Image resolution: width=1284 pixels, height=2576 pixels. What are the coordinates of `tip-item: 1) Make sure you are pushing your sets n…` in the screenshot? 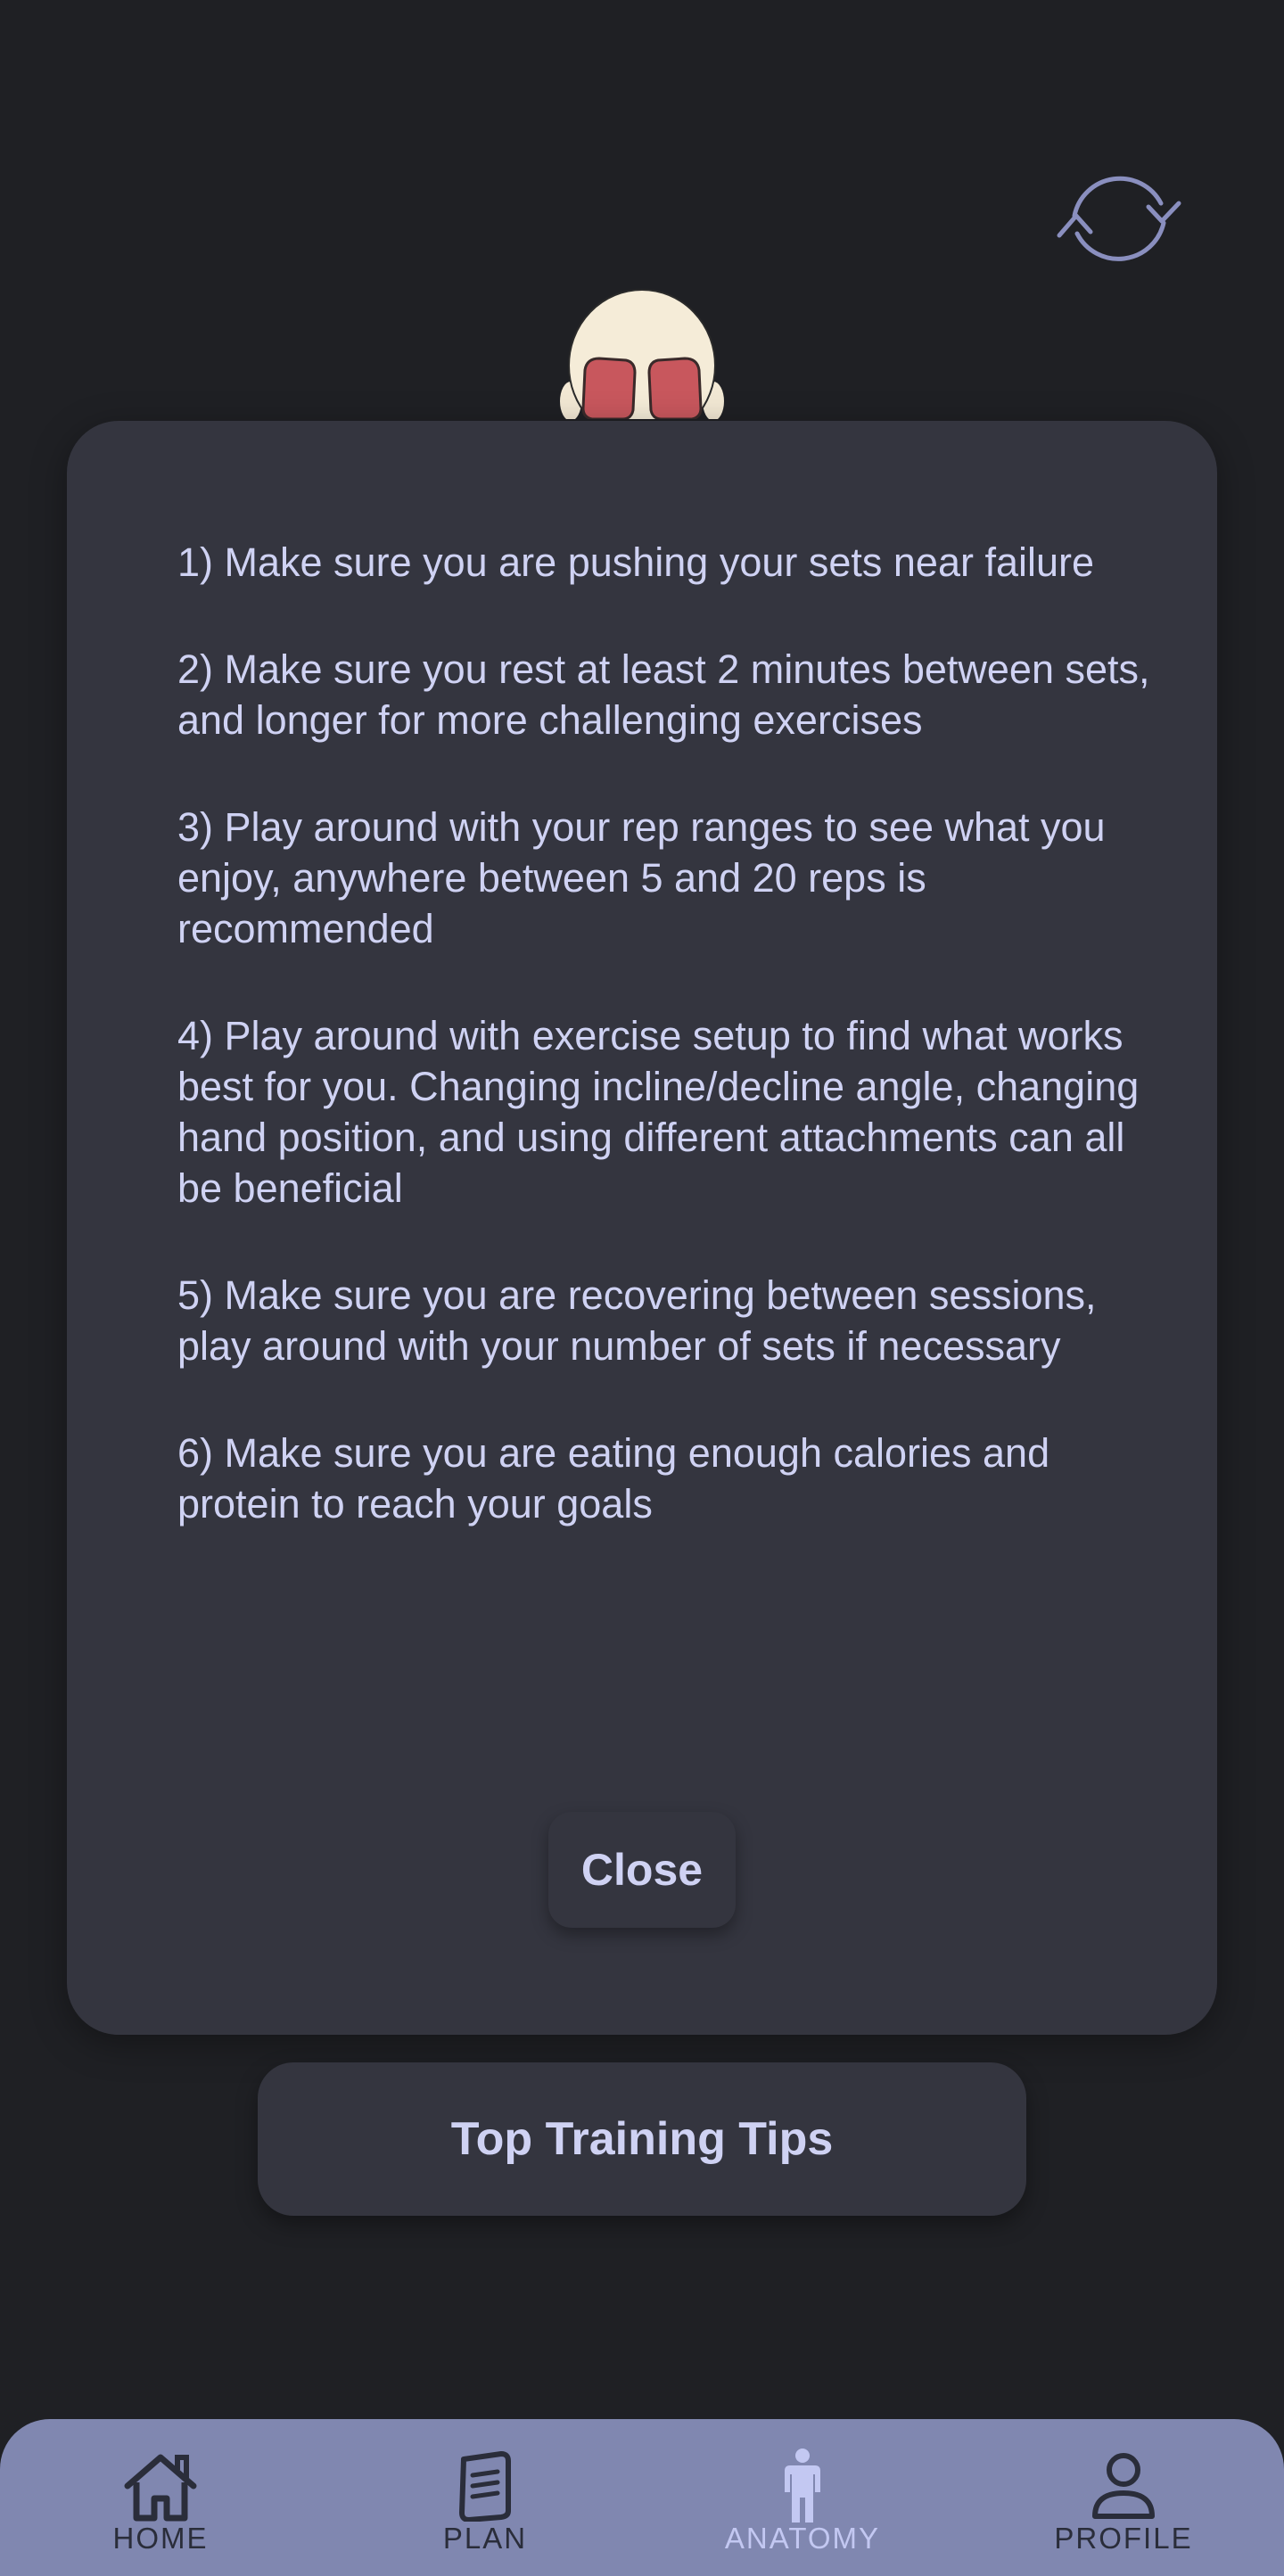 It's located at (636, 562).